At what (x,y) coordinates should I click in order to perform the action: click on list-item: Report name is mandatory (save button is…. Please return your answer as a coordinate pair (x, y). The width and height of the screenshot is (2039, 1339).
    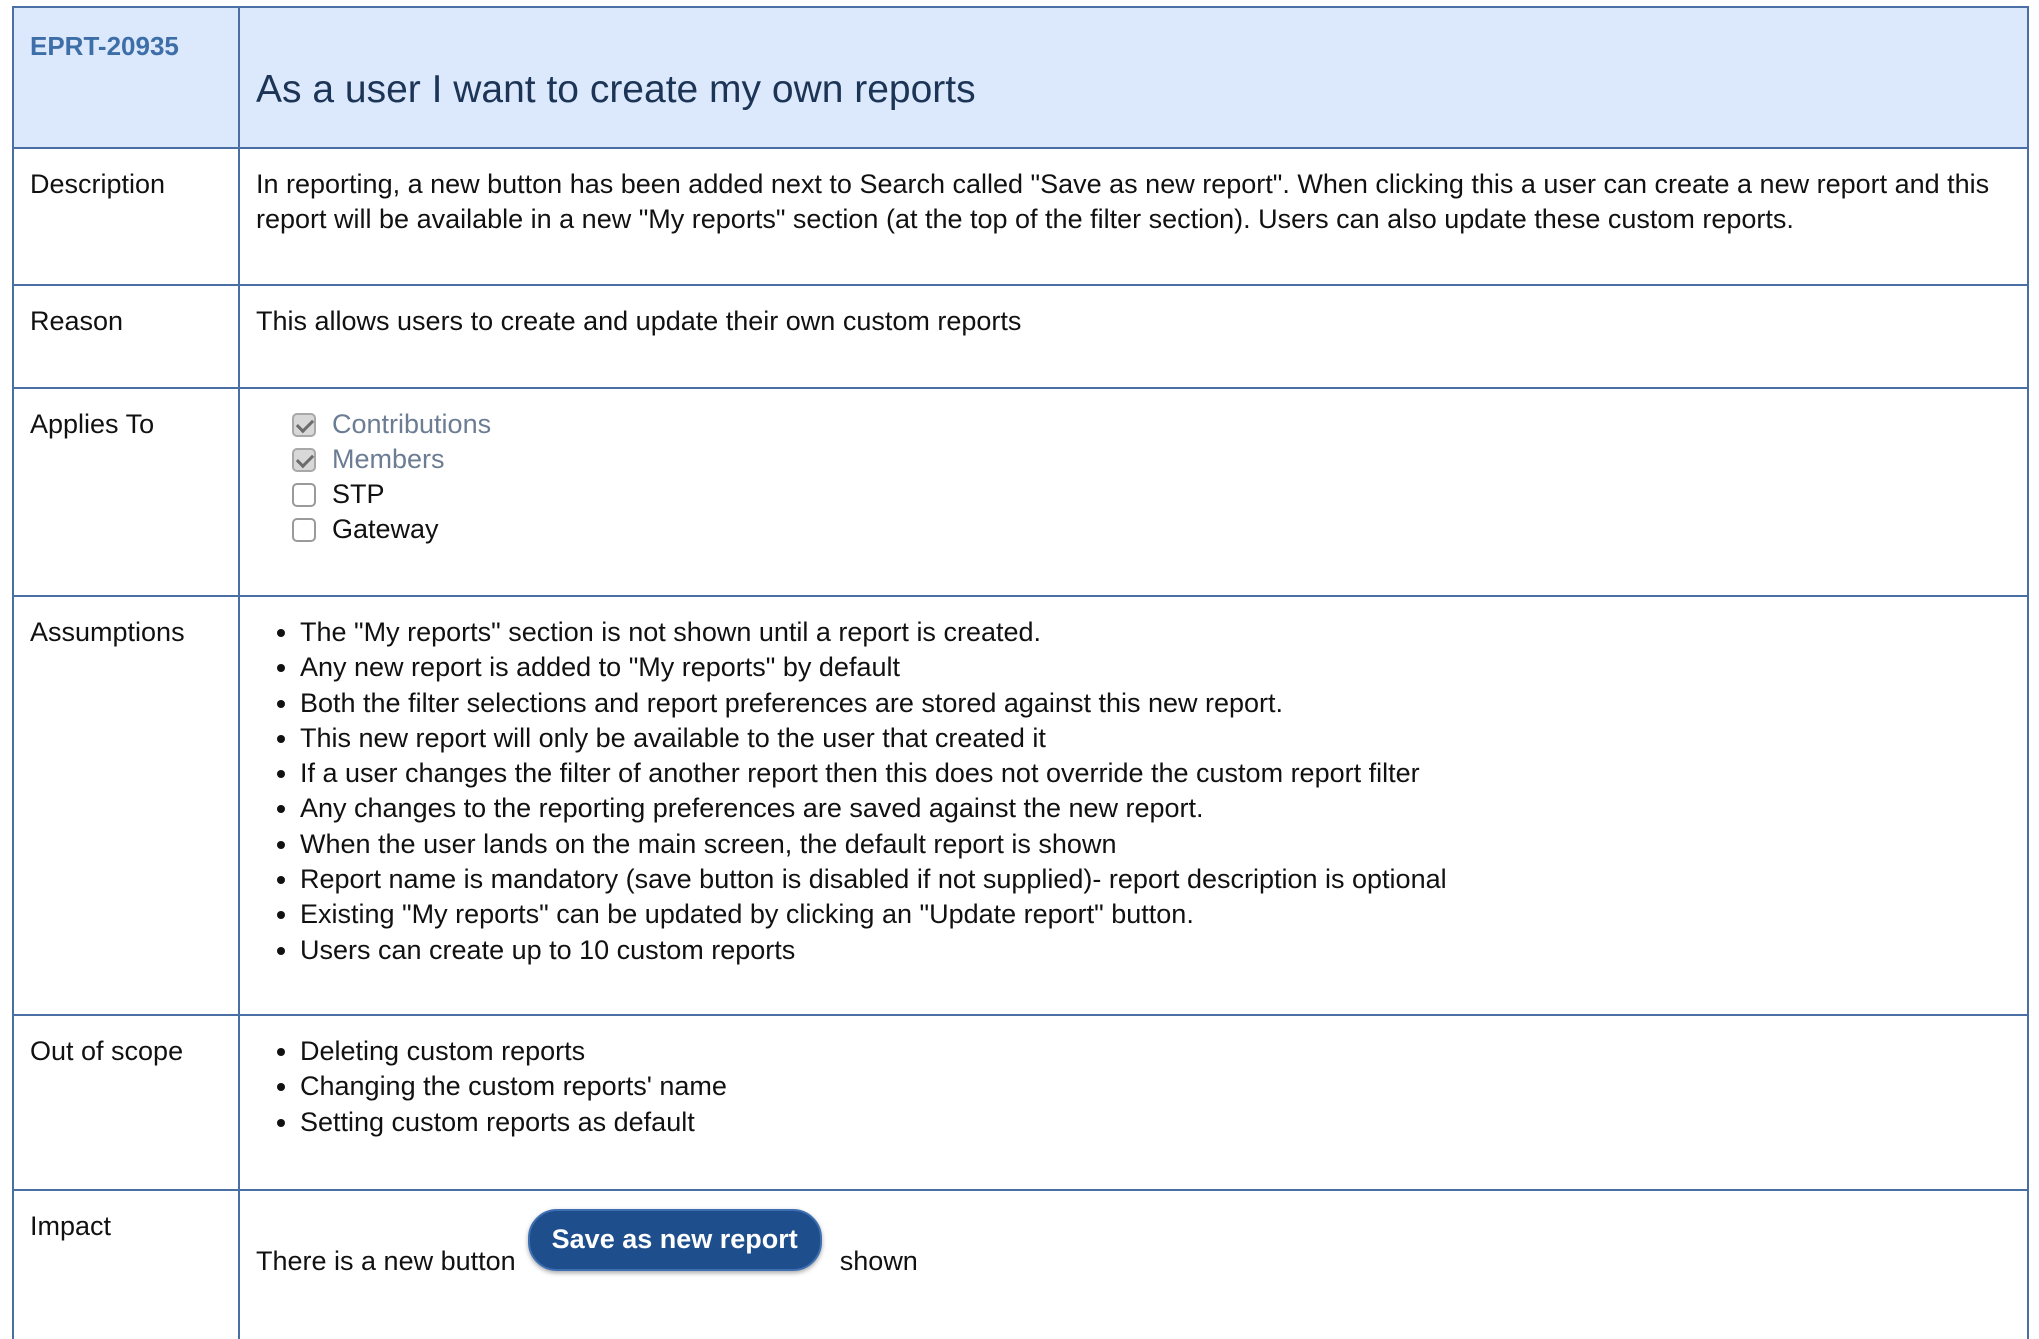
    Looking at the image, I should click on (1155, 879).